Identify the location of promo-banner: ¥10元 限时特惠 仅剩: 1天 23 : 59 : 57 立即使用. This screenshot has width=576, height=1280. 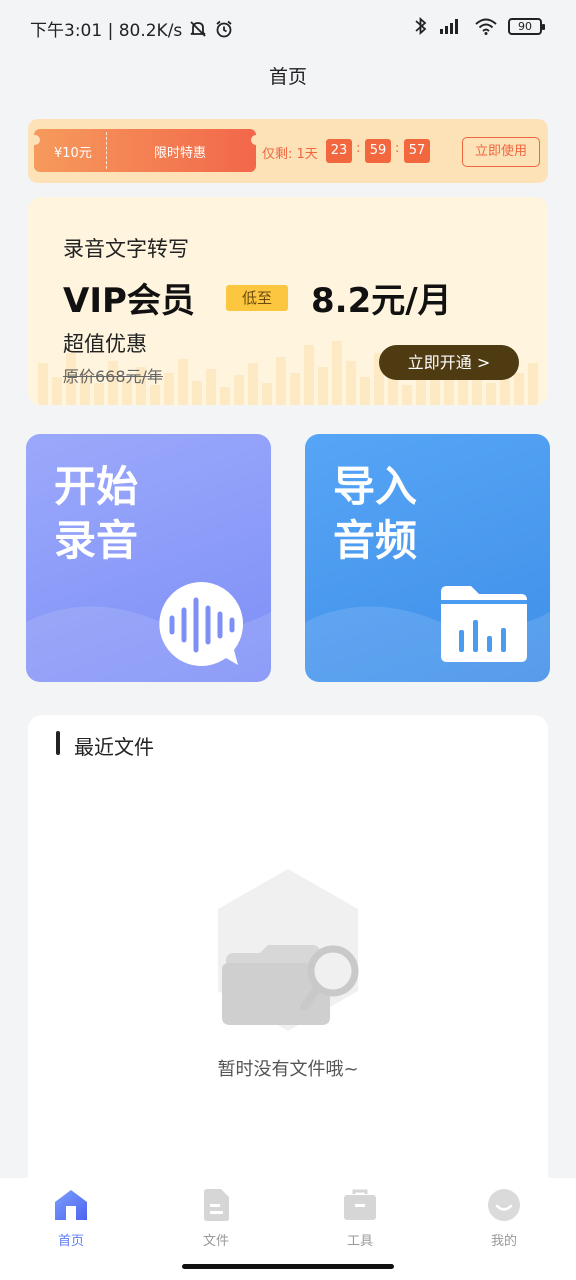
(288, 151).